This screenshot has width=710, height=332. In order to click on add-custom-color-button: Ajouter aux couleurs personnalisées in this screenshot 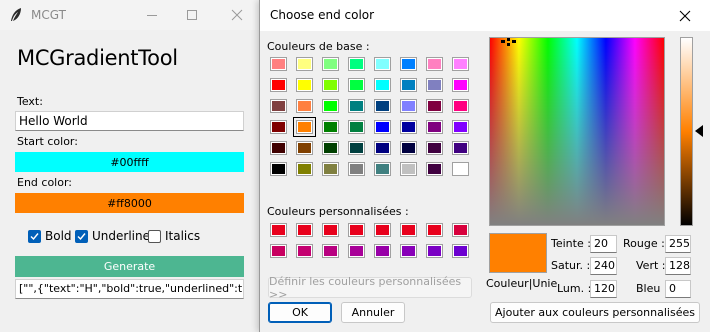, I will do `click(595, 312)`.